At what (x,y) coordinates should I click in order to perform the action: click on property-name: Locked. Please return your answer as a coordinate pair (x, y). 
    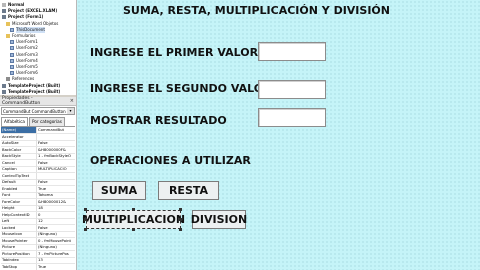
    Looking at the image, I should click on (19, 227).